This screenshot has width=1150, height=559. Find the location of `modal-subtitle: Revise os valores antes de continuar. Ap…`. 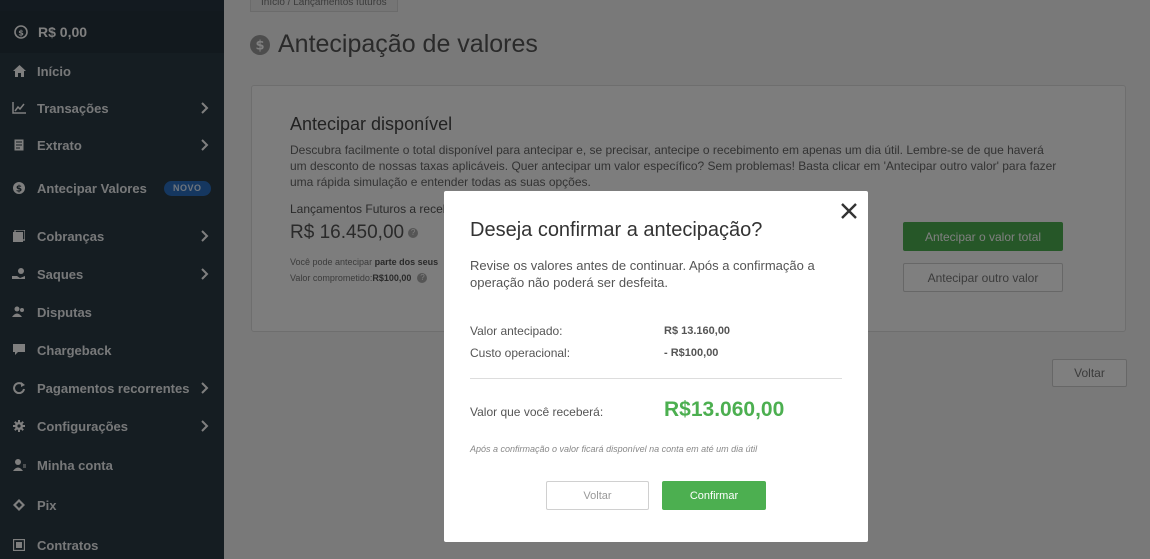

modal-subtitle: Revise os valores antes de continuar. Ap… is located at coordinates (642, 274).